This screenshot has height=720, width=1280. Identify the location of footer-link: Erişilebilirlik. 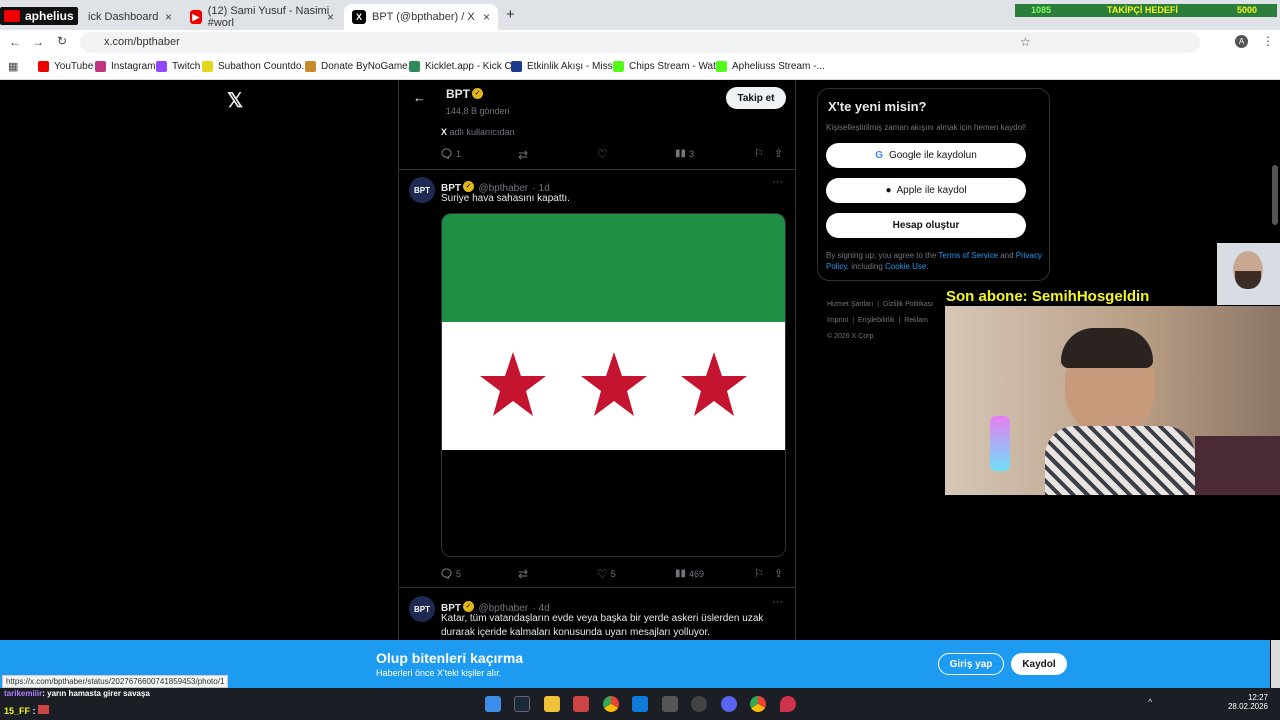
(876, 320).